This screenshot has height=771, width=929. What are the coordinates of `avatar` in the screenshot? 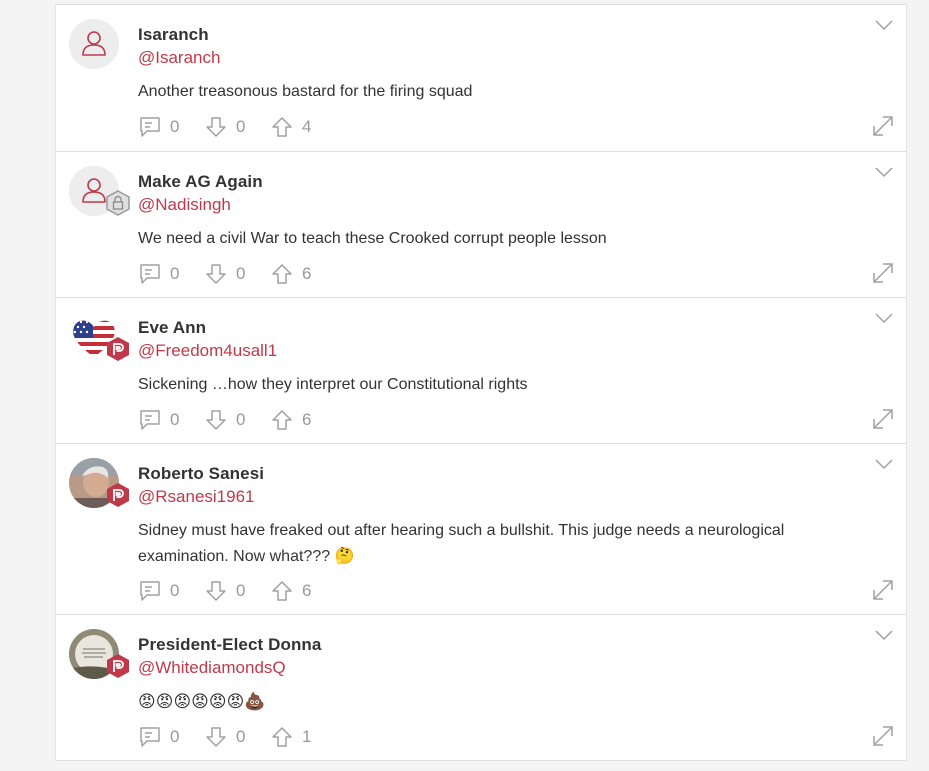 It's located at (94, 44).